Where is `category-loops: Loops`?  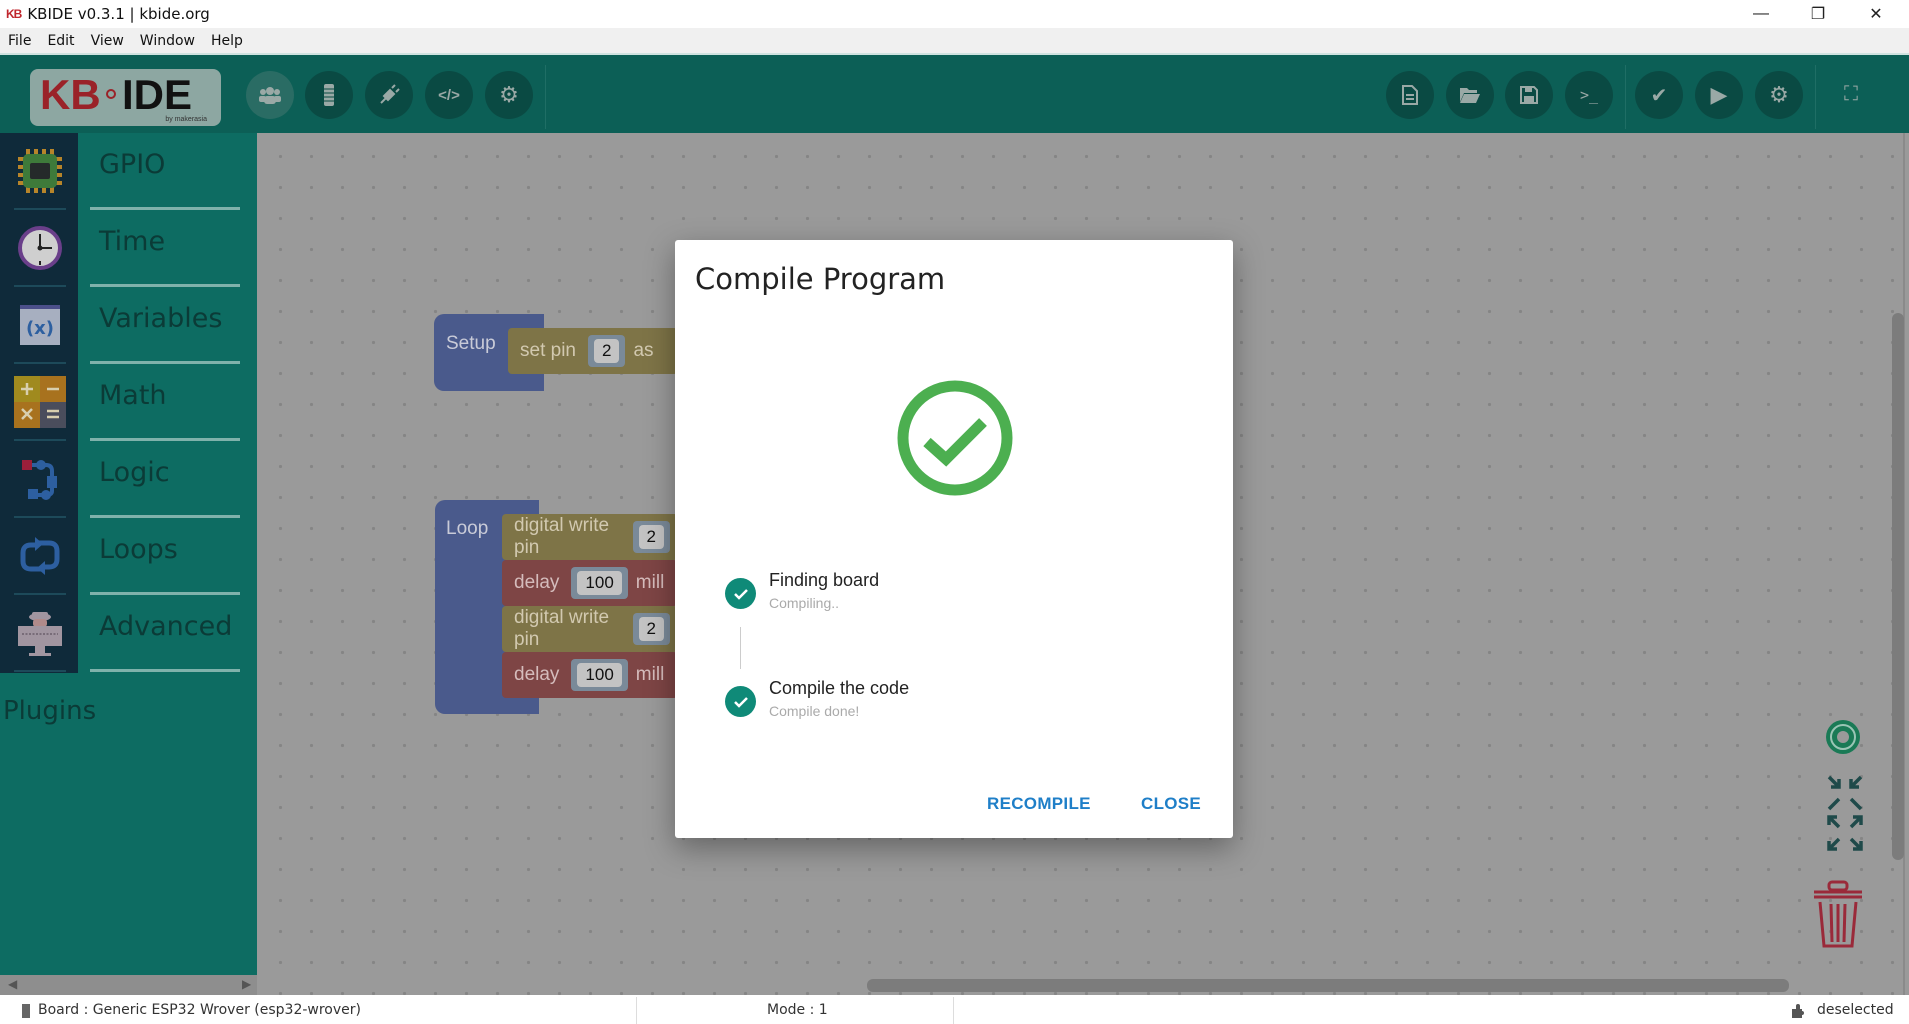
category-loops: Loops is located at coordinates (128, 556).